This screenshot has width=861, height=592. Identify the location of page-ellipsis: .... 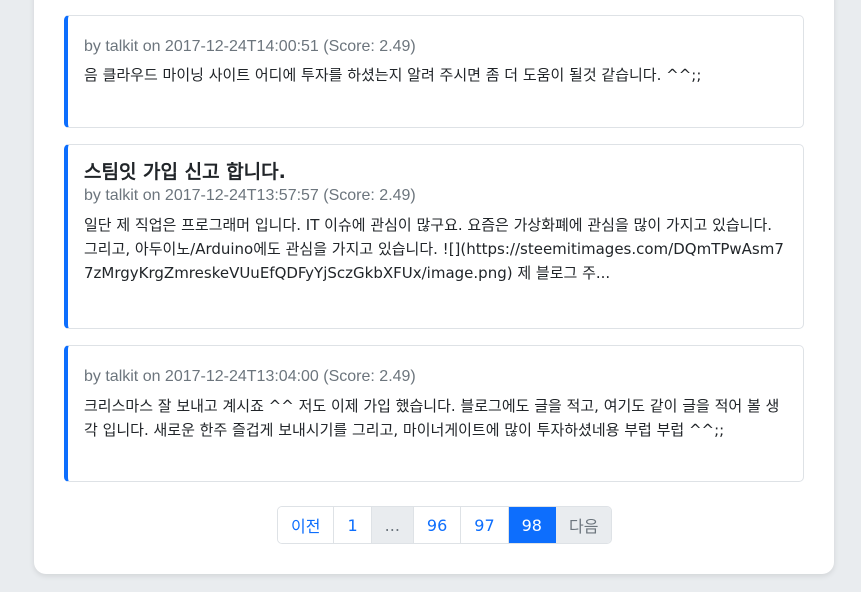
(392, 525).